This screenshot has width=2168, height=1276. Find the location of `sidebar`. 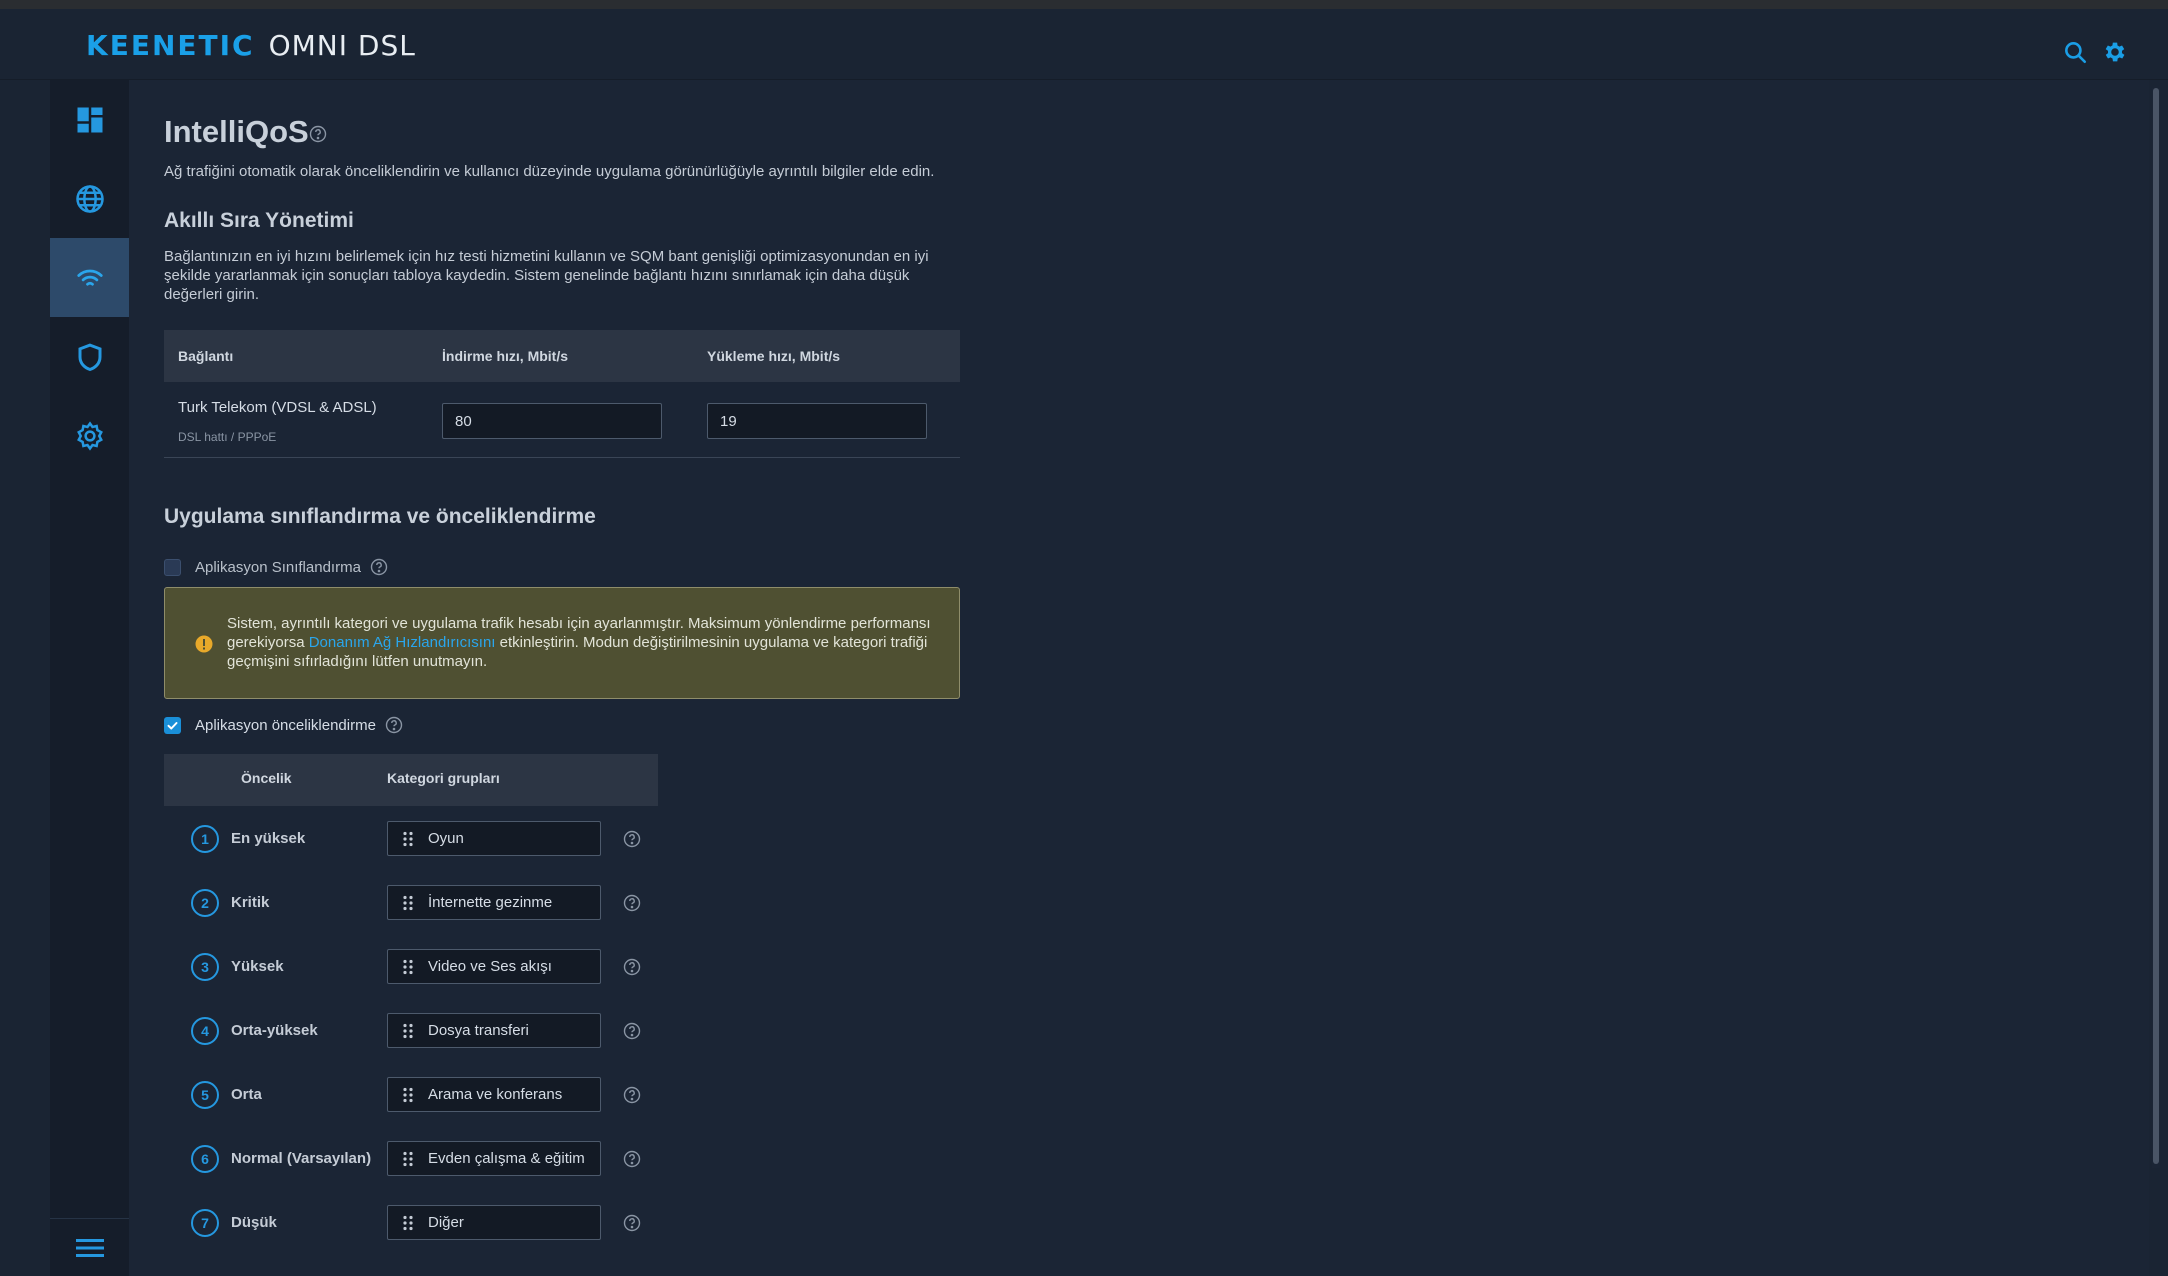

sidebar is located at coordinates (89, 678).